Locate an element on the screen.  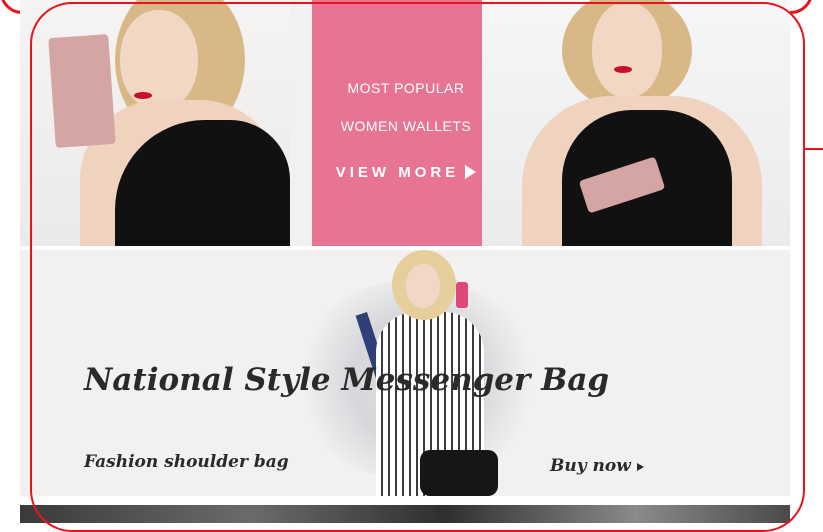
next-banner-preview is located at coordinates (405, 514).